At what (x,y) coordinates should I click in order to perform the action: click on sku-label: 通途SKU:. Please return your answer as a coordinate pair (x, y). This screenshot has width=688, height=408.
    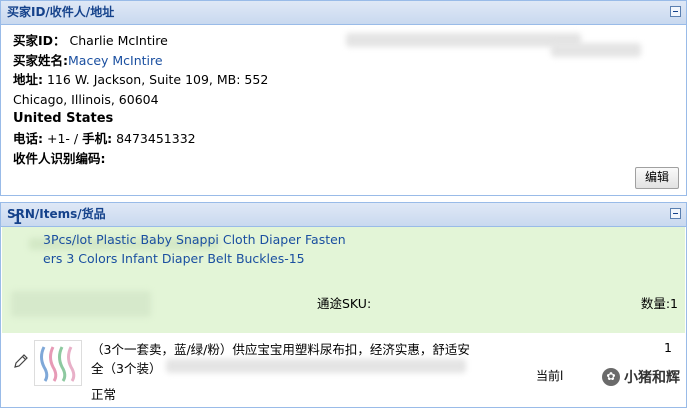
    Looking at the image, I should click on (344, 303).